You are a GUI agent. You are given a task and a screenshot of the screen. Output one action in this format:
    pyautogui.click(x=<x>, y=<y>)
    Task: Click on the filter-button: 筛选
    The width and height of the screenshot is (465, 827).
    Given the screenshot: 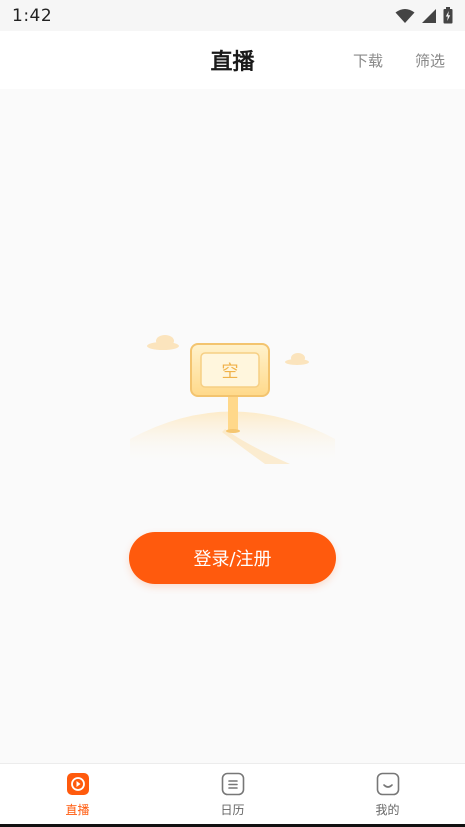 What is the action you would take?
    pyautogui.click(x=430, y=60)
    